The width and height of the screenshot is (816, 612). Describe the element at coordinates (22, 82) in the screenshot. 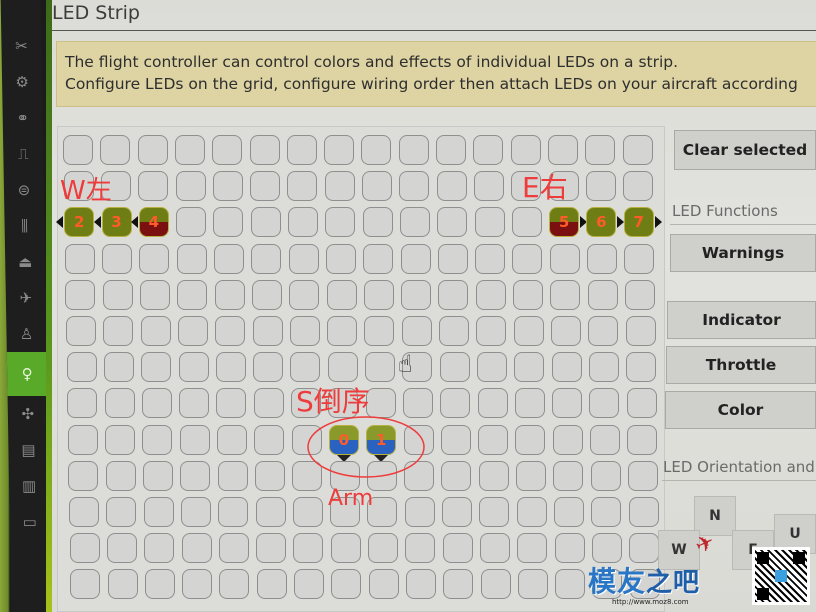

I see `sidebar-item-gear: ⚙` at that location.